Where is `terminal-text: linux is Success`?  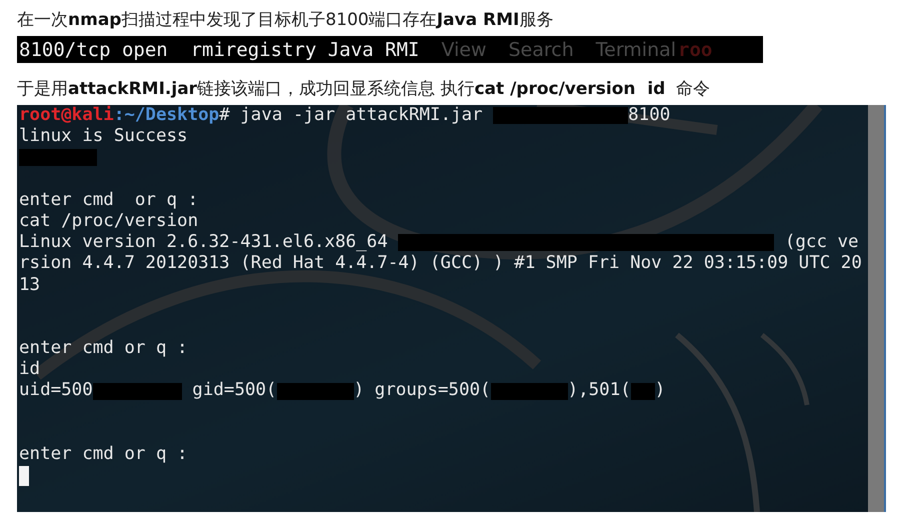 terminal-text: linux is Success is located at coordinates (103, 137).